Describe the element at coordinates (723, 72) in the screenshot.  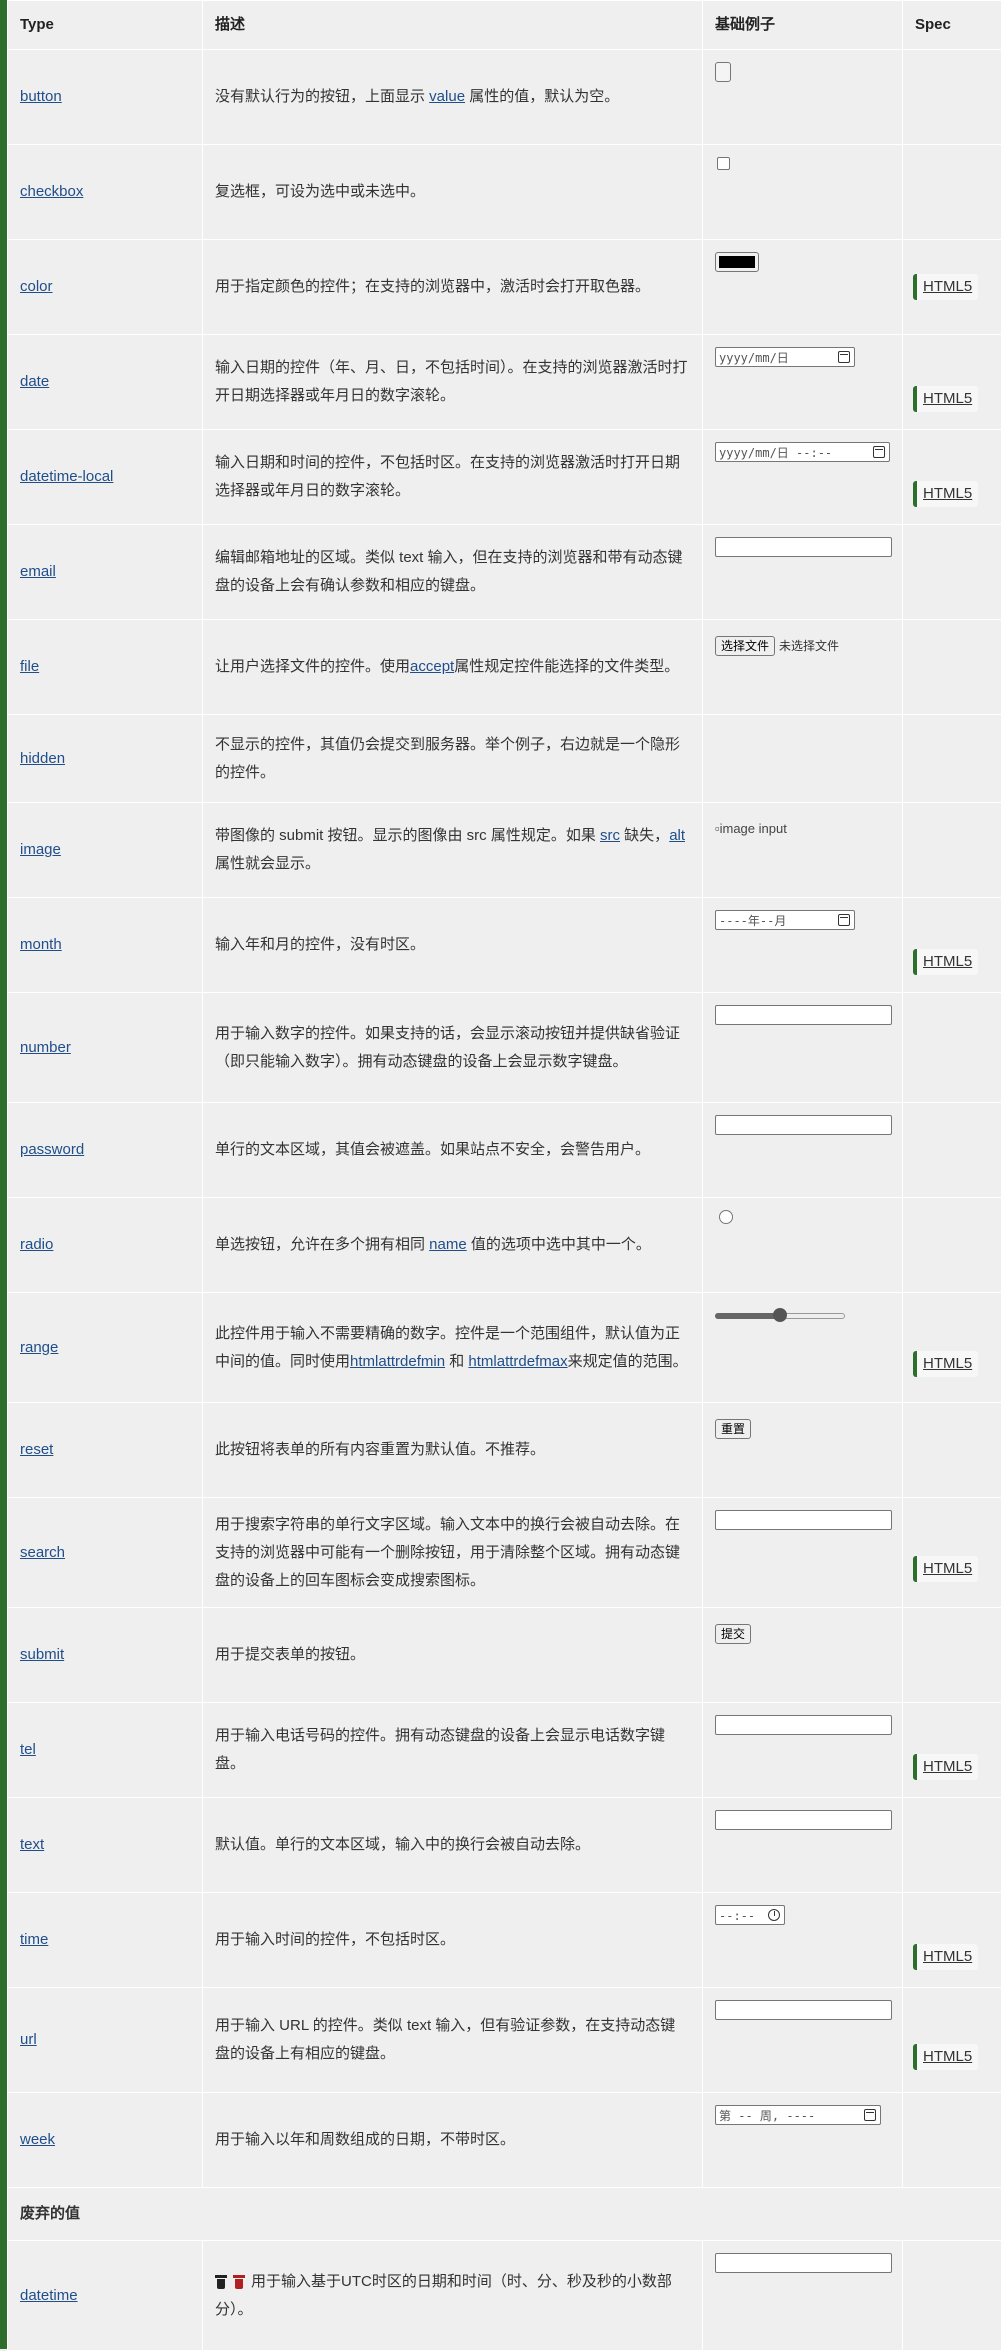
I see `example-button` at that location.